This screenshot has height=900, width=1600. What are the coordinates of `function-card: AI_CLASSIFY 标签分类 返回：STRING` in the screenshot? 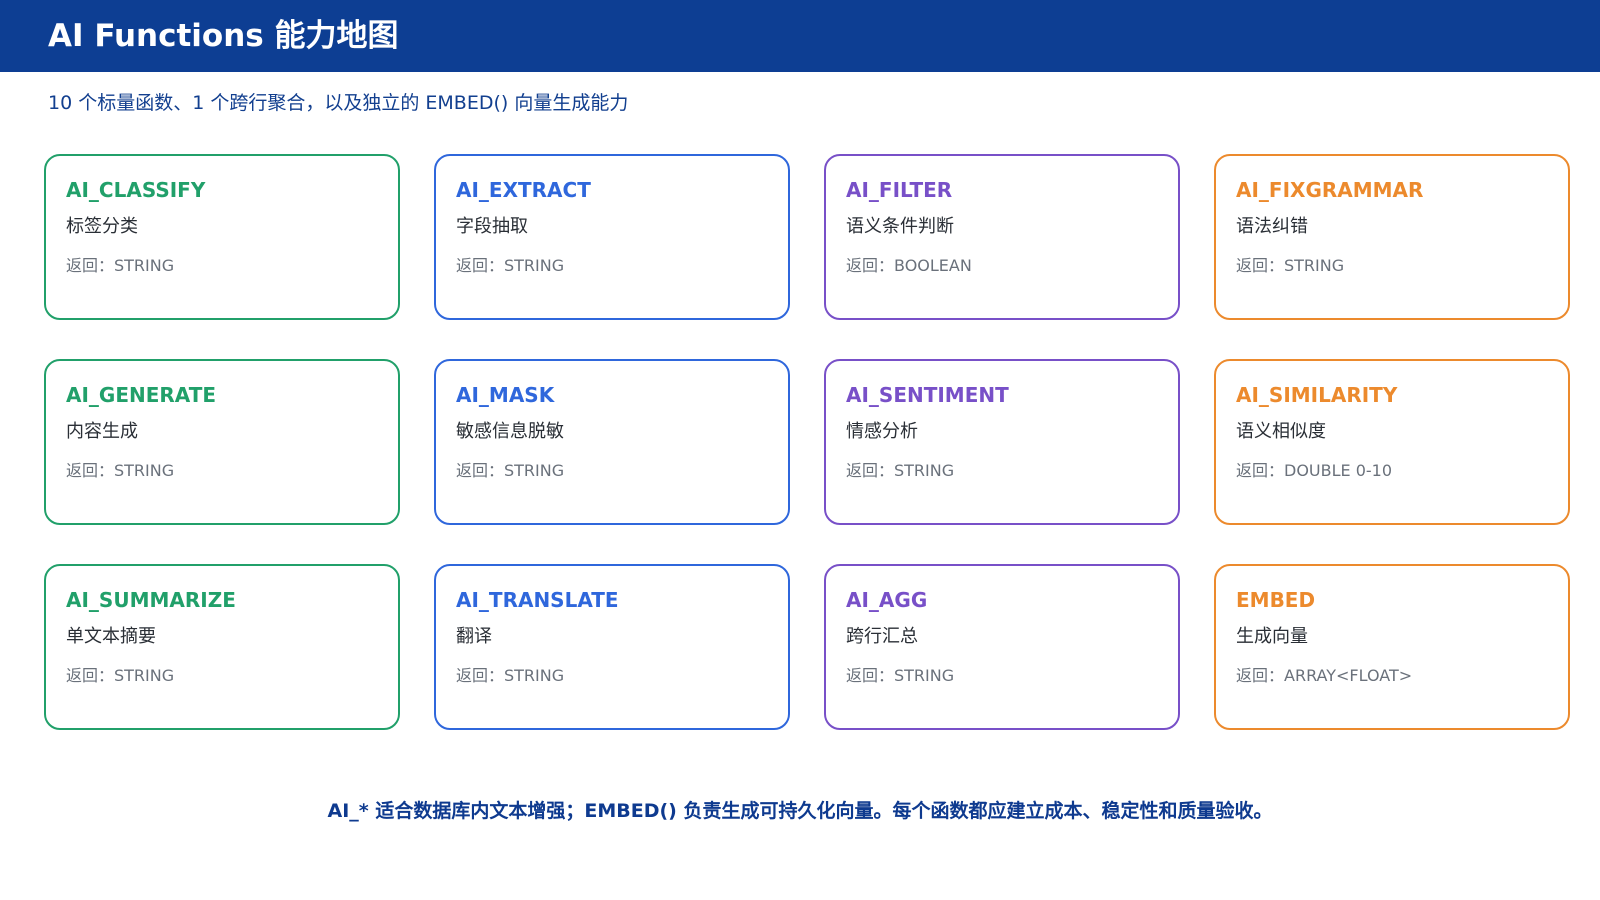 It's located at (222, 237).